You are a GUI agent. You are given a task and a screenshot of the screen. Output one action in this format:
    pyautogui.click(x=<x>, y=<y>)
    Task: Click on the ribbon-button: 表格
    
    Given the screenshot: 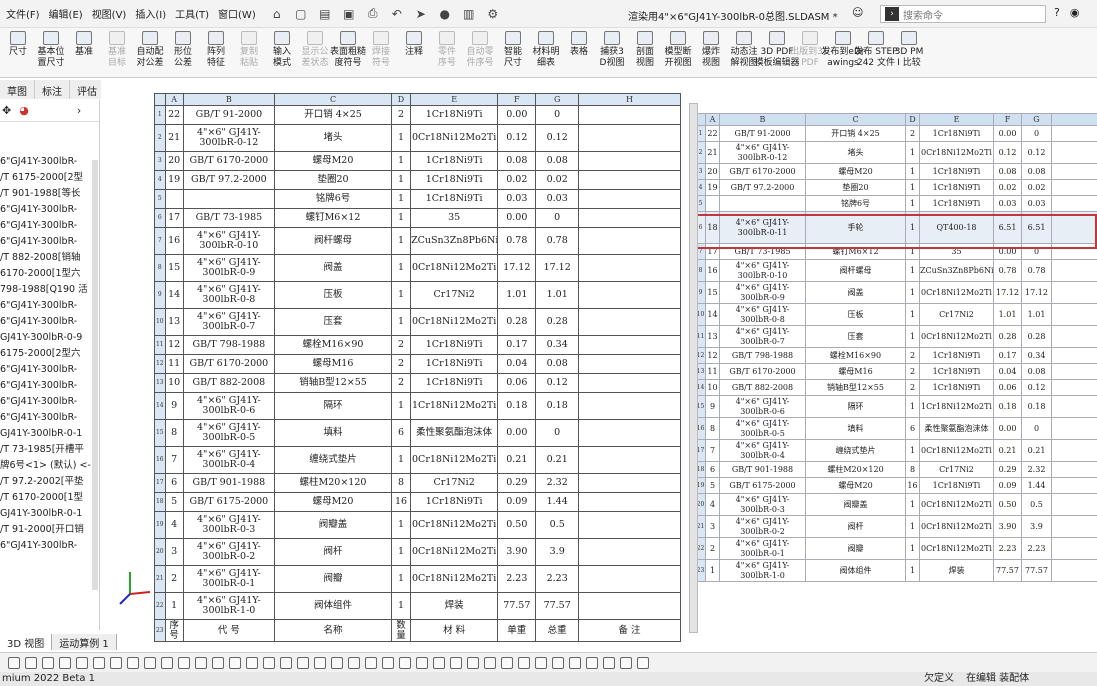 What is the action you would take?
    pyautogui.click(x=579, y=52)
    